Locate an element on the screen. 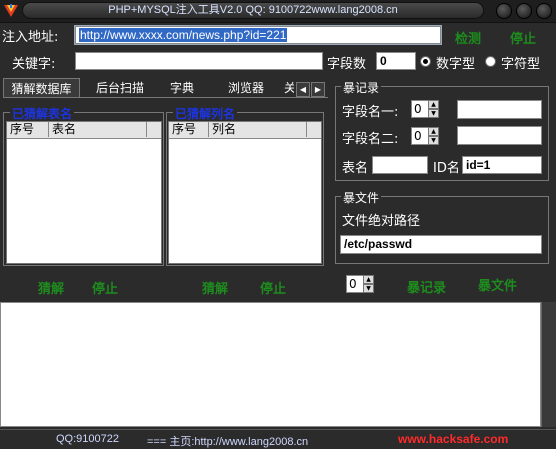 The image size is (556, 449). columns-list: 序号 列名 is located at coordinates (245, 192).